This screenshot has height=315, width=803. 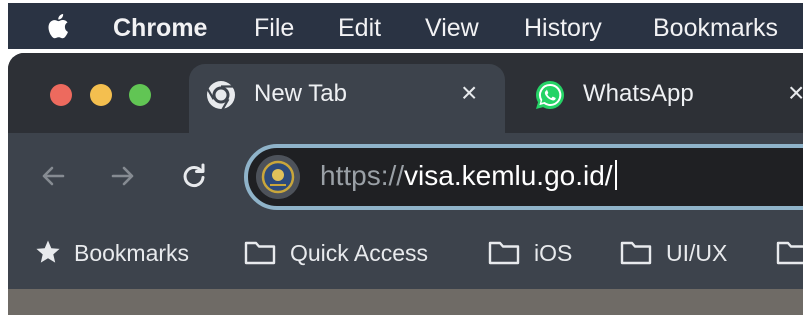 I want to click on menu-bookmarks: Bookmarks, so click(x=715, y=28).